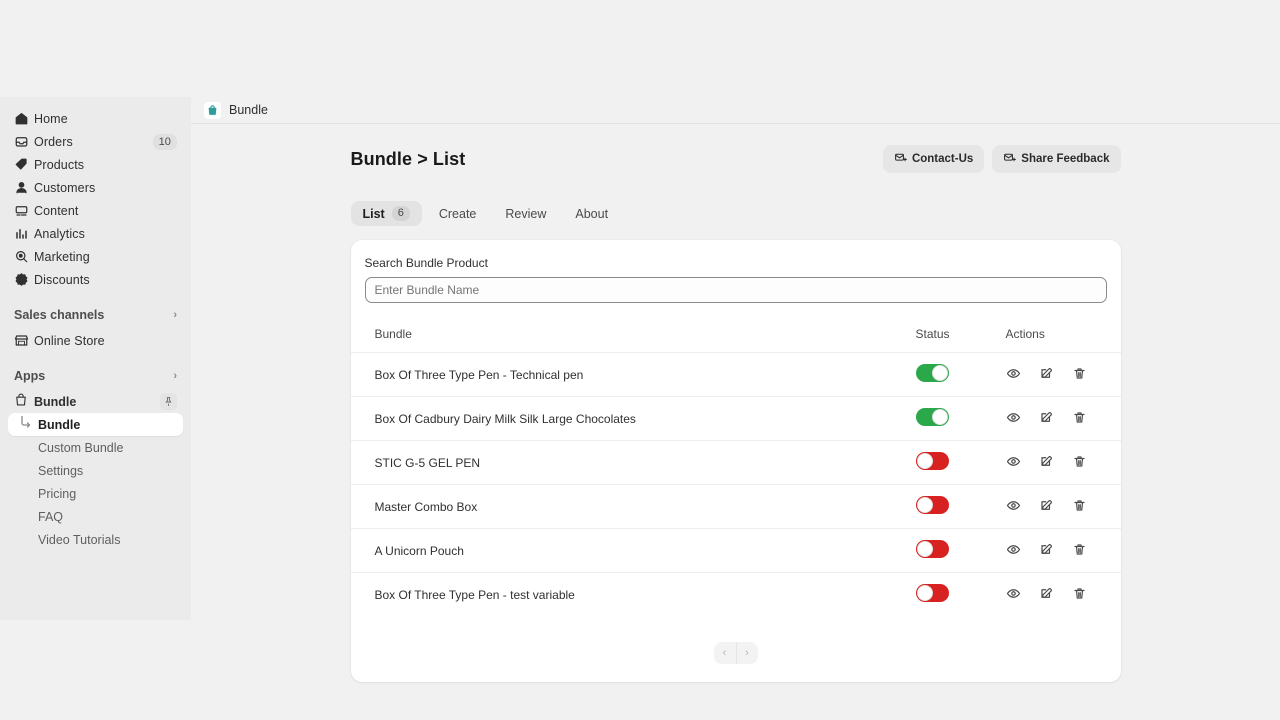 This screenshot has width=1280, height=720. I want to click on pagination-next-button: ›, so click(746, 653).